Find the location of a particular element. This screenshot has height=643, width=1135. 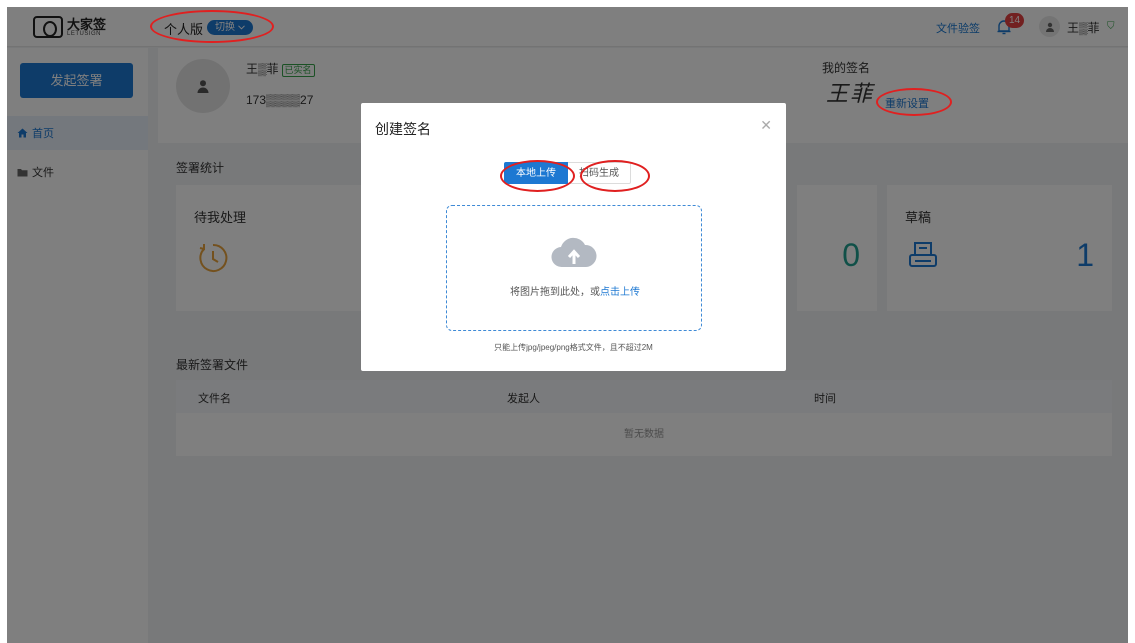

cloud-upload-icon is located at coordinates (574, 252).